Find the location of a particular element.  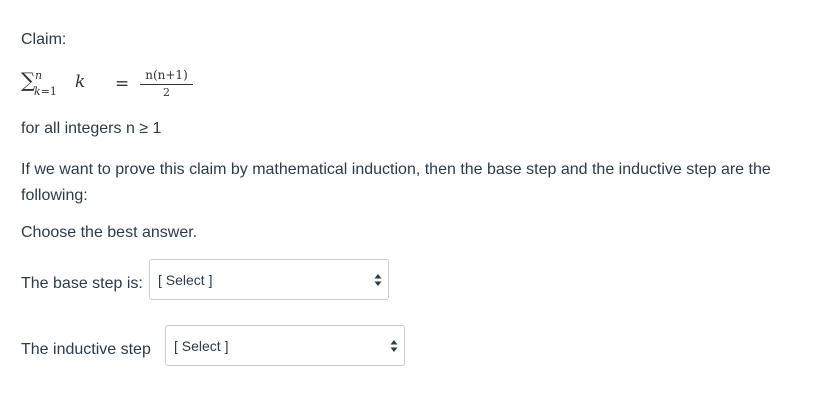

inductive-step-label: The inductive step is located at coordinates (86, 349).